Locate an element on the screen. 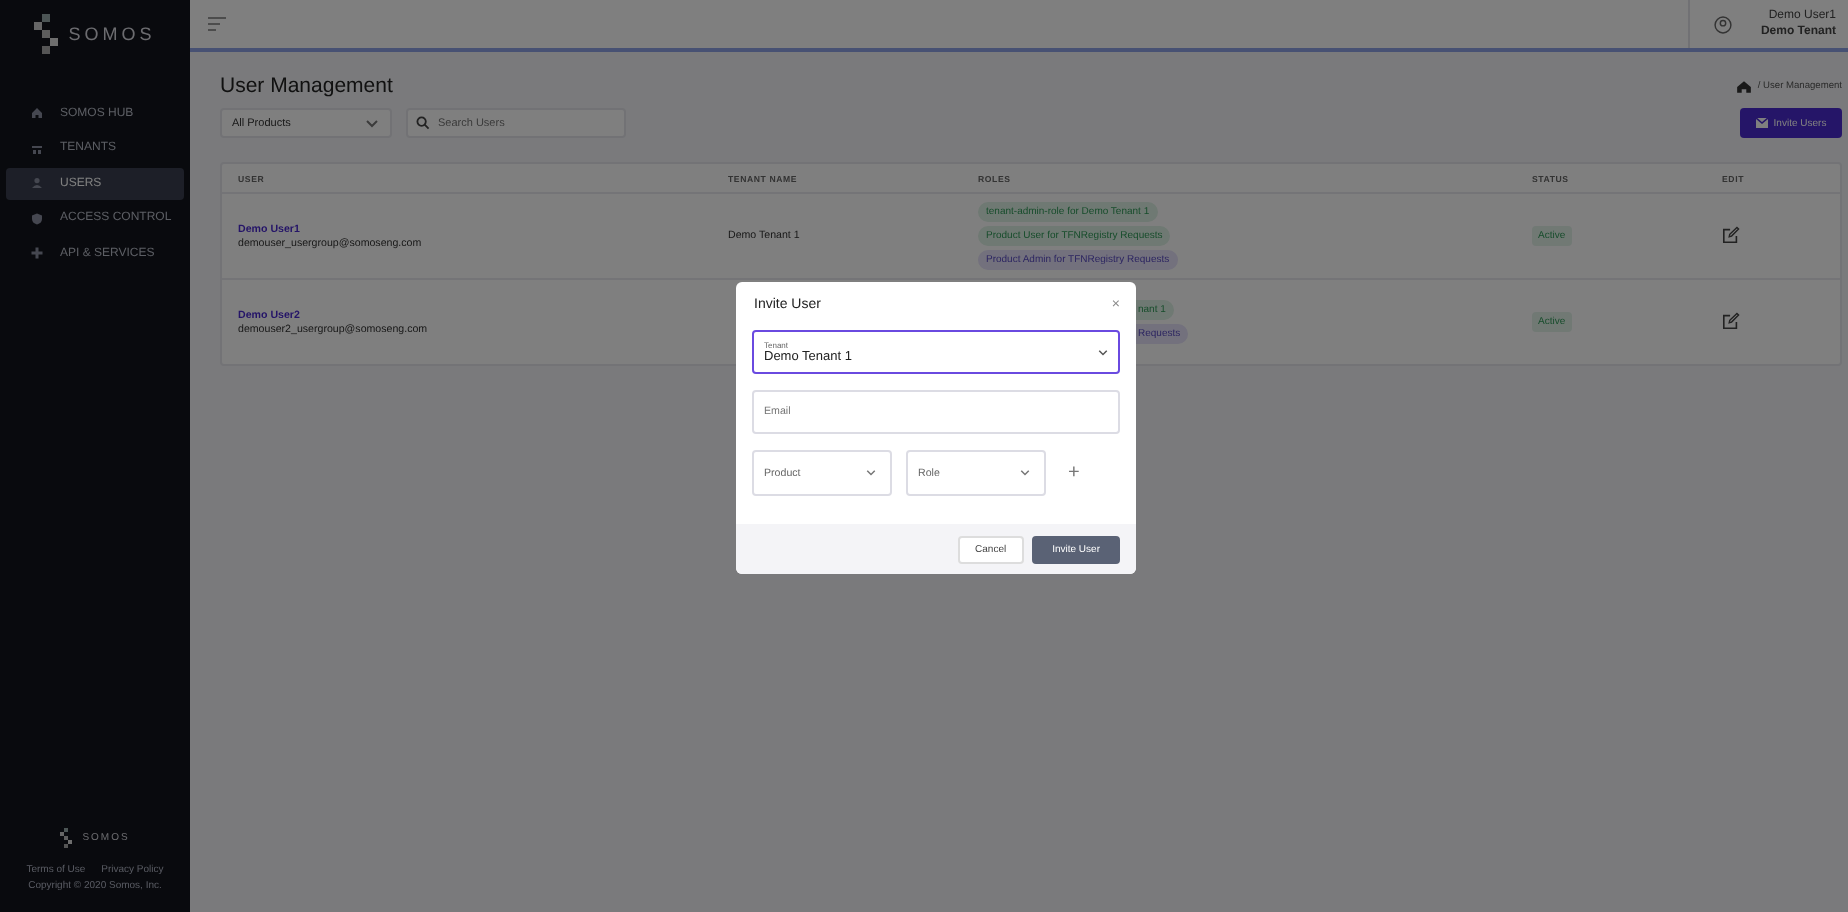  home-icon is located at coordinates (1743, 86).